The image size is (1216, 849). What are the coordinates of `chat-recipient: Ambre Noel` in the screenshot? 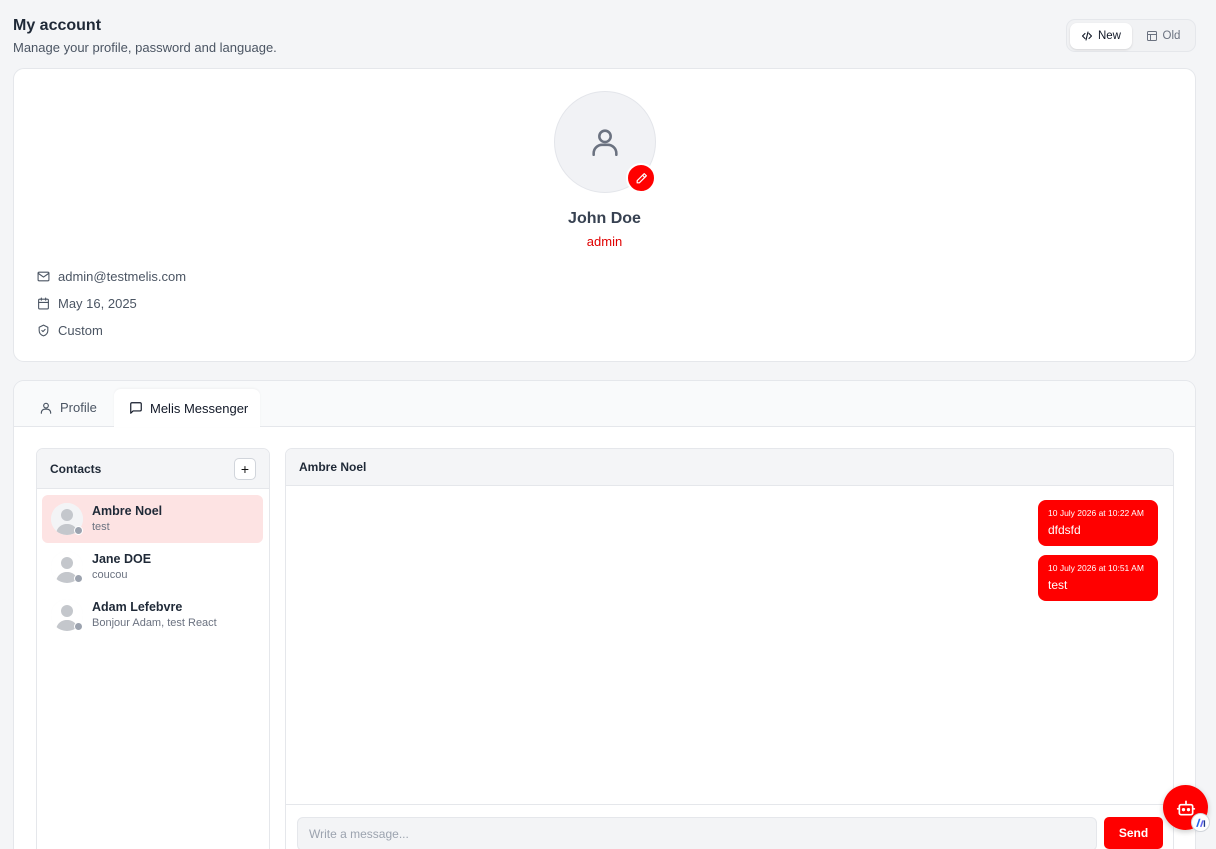 It's located at (729, 467).